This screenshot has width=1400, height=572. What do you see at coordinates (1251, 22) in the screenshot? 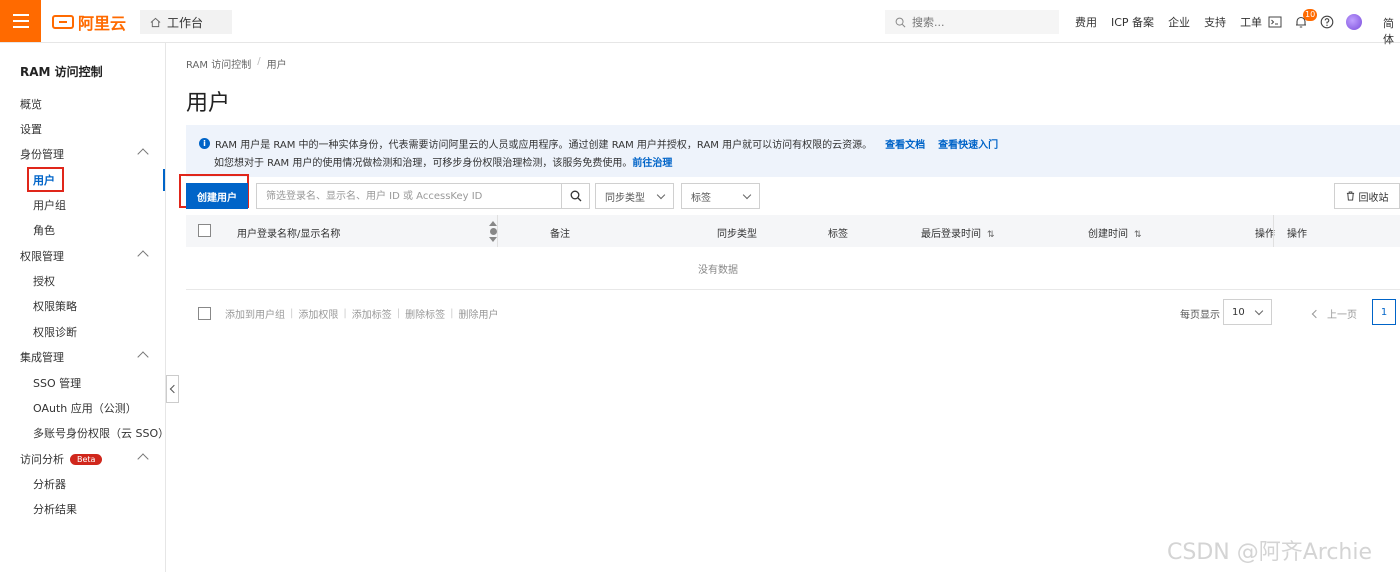
I see `top-link-ticket: 工单` at bounding box center [1251, 22].